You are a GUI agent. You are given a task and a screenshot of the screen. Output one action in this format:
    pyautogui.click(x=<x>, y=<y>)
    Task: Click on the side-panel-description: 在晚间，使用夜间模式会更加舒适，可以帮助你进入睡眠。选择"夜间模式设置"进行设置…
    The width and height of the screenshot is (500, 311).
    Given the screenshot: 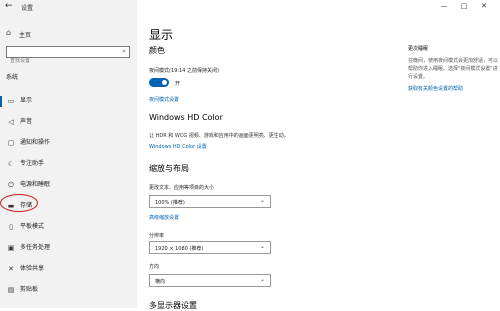 What is the action you would take?
    pyautogui.click(x=453, y=69)
    